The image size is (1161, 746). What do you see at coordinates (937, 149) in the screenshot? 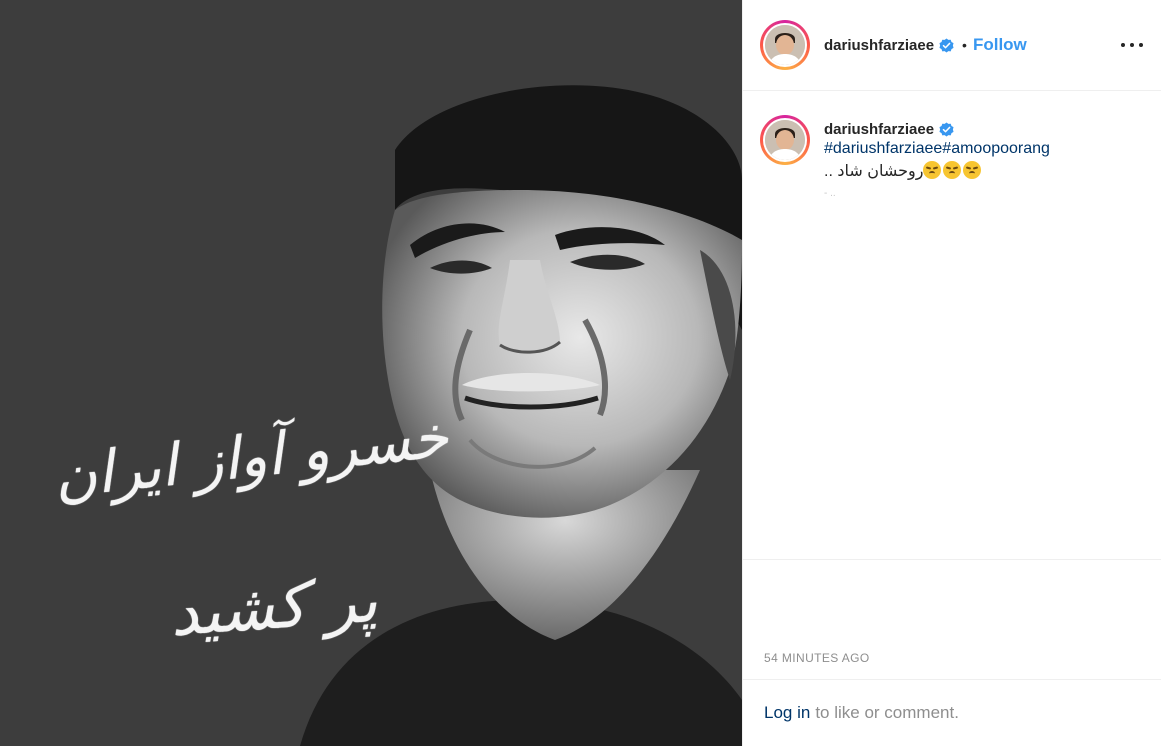
I see `caption-hashtags: #dariushfarziaee#amoopoorang` at bounding box center [937, 149].